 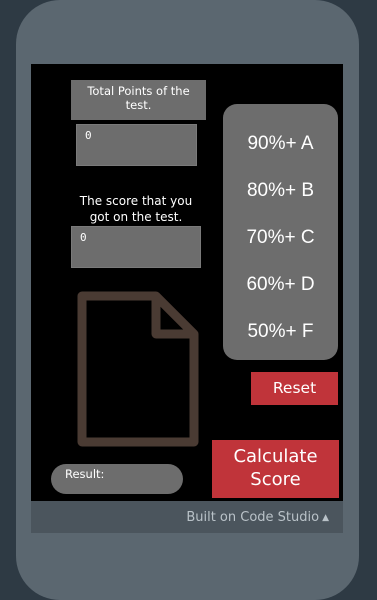 What do you see at coordinates (138, 369) in the screenshot?
I see `document-icon` at bounding box center [138, 369].